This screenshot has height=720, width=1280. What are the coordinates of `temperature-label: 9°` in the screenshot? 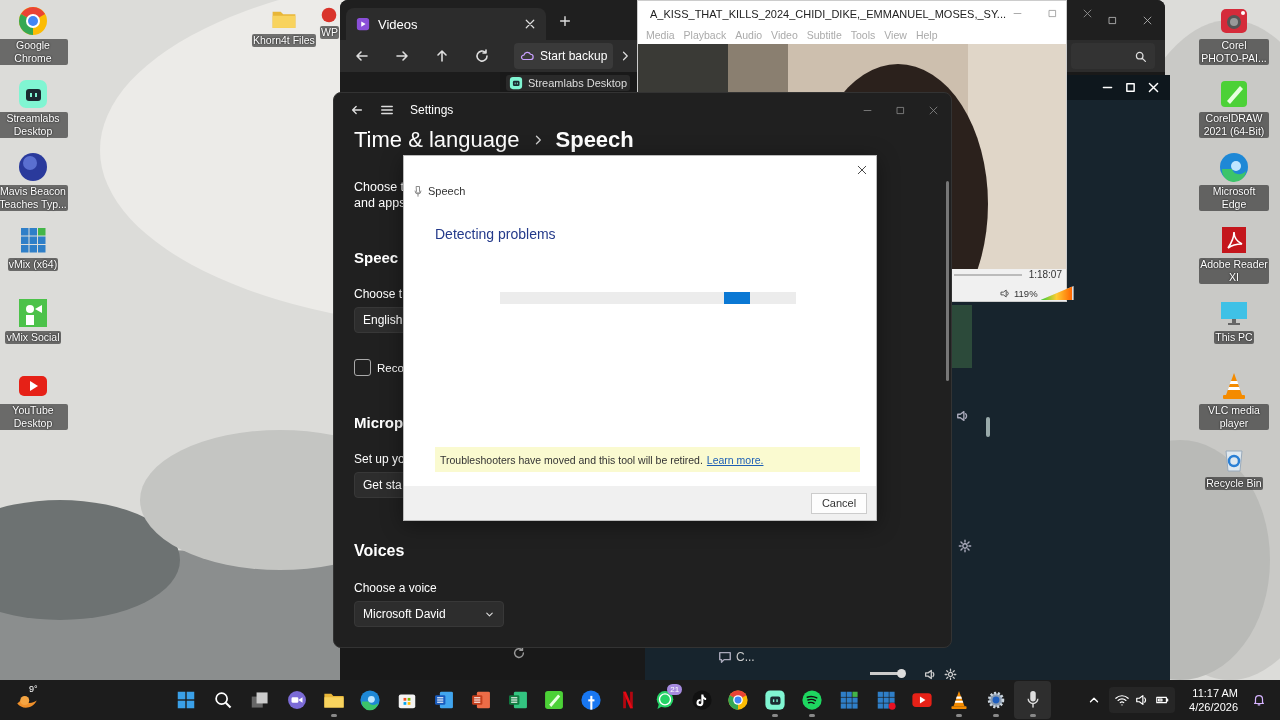 It's located at (33, 689).